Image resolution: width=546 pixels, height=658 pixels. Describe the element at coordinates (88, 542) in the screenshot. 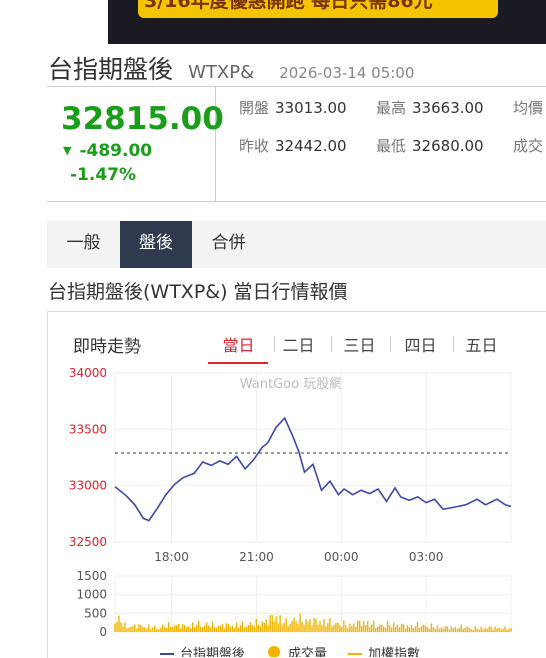

I see `price-tick-label: 32500` at that location.